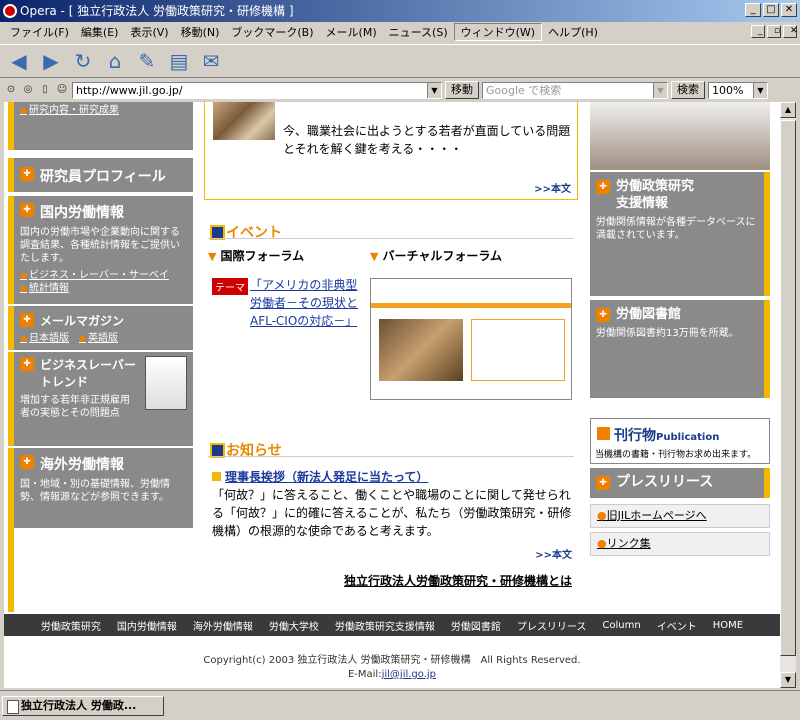 This screenshot has height=720, width=800. What do you see at coordinates (79, 373) in the screenshot?
I see `business-labor-trend-title: ビジネスレーバー トレンド` at bounding box center [79, 373].